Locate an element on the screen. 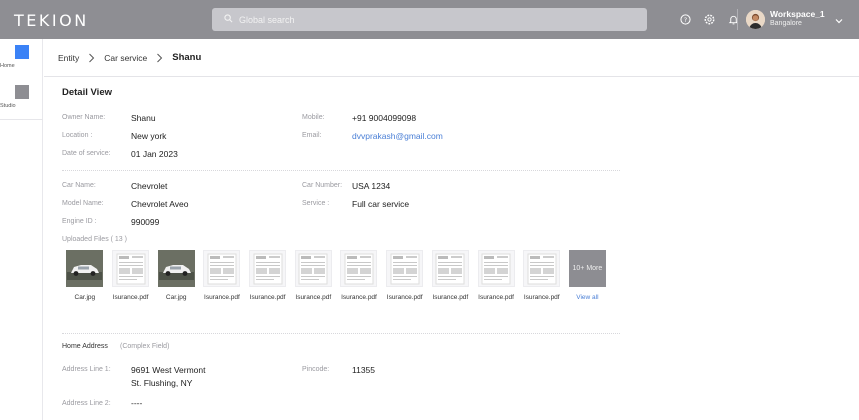 This screenshot has width=859, height=420. location-value: New york is located at coordinates (149, 136).